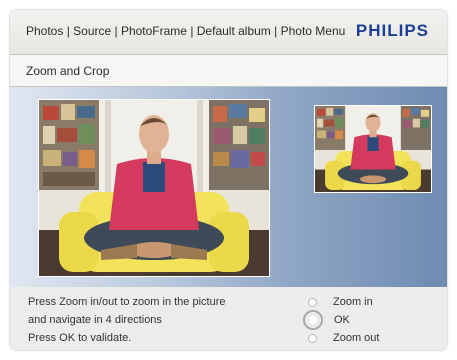  Describe the element at coordinates (95, 320) in the screenshot. I see `instruction-line-2: and navigate in 4 directions` at that location.